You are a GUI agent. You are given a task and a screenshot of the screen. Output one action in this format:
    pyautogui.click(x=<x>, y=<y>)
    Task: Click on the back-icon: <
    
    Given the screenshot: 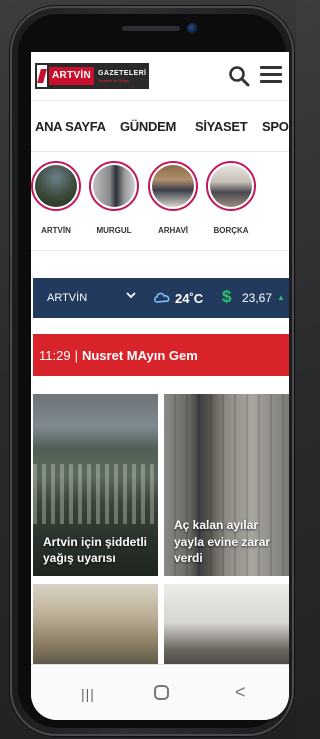 What is the action you would take?
    pyautogui.click(x=240, y=692)
    